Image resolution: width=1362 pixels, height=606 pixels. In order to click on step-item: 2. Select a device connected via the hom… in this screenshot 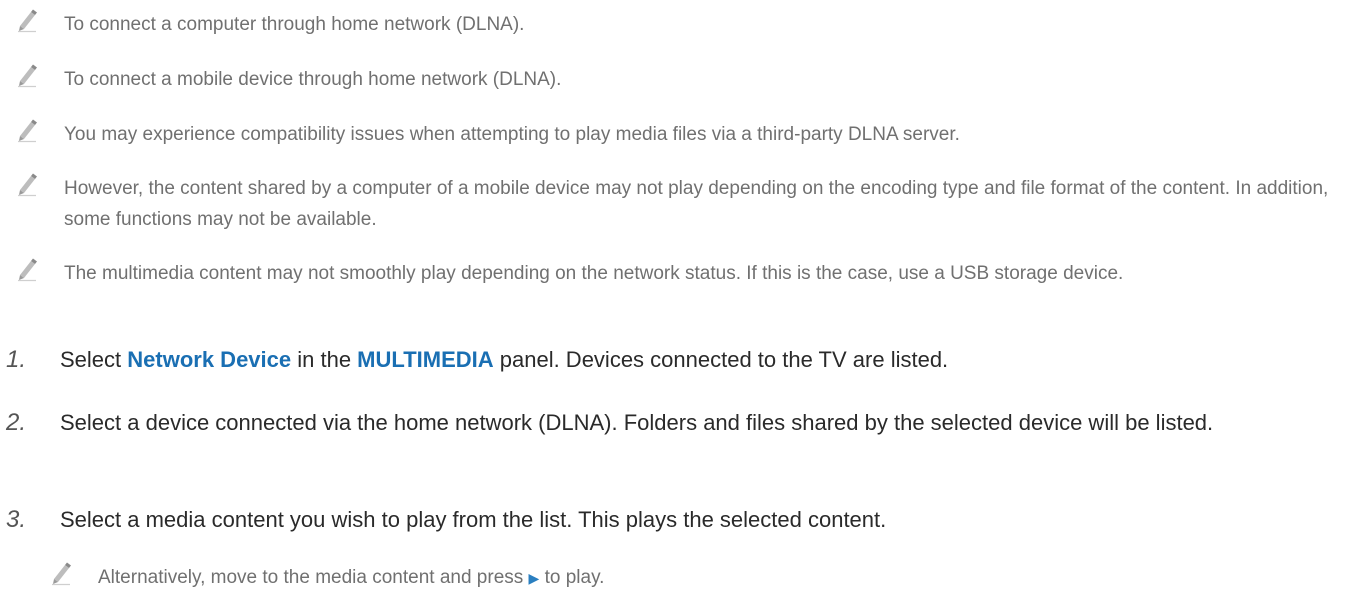, I will do `click(675, 423)`.